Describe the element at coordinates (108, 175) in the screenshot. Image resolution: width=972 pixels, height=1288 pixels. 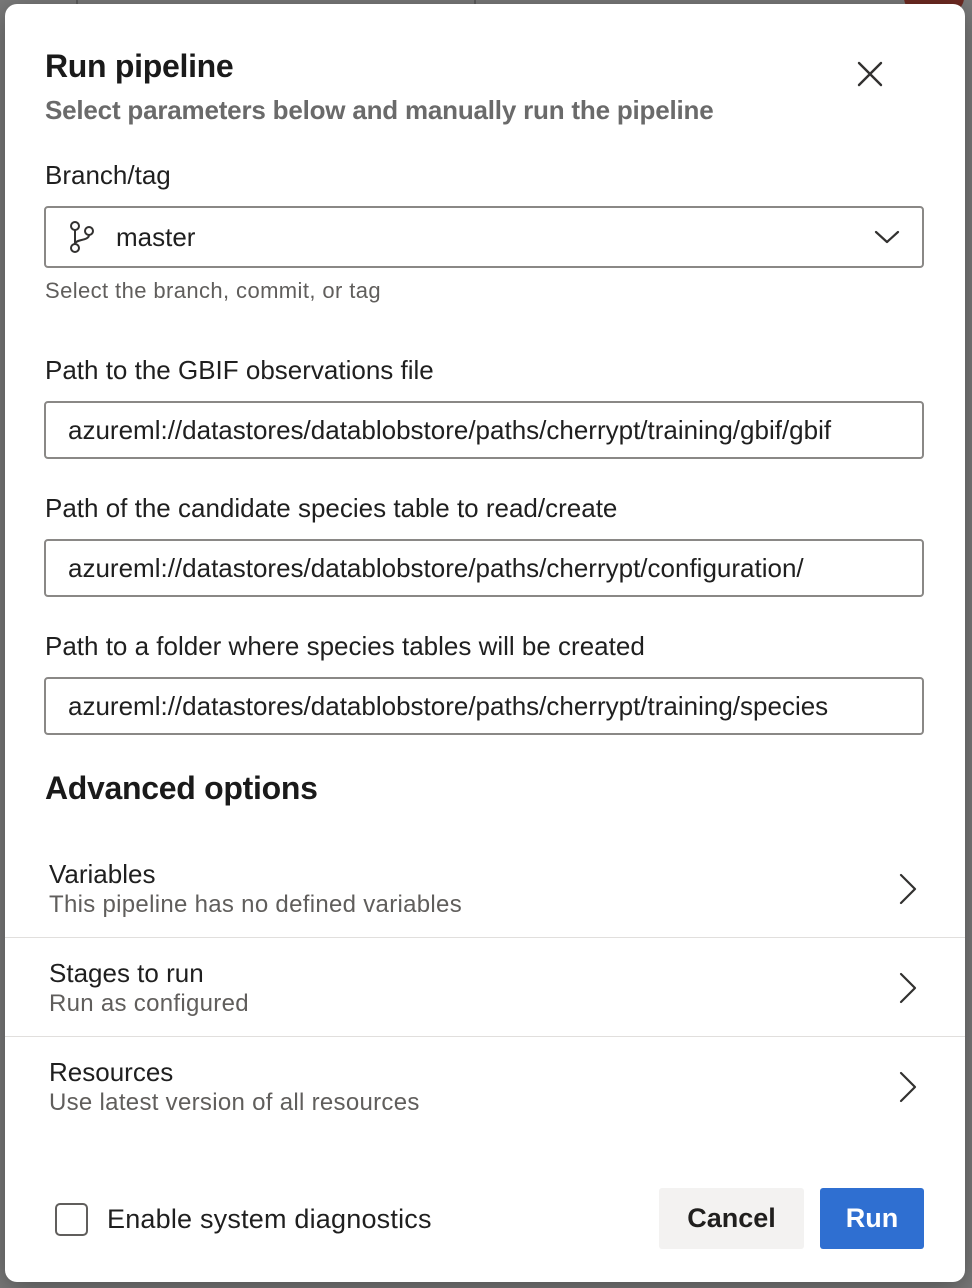
I see `branch-label: Branch/tag` at that location.